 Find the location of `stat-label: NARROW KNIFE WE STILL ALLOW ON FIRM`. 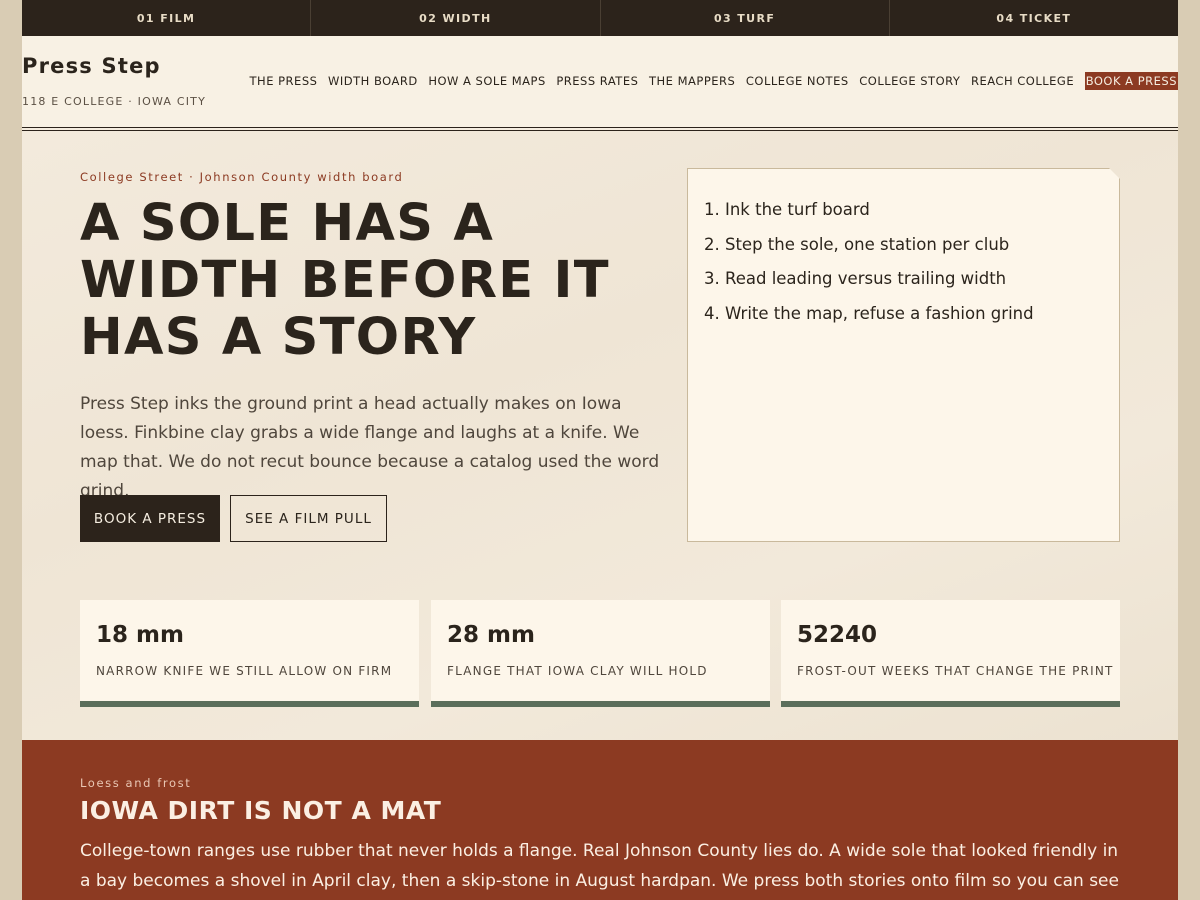

stat-label: NARROW KNIFE WE STILL ALLOW ON FIRM is located at coordinates (244, 671).